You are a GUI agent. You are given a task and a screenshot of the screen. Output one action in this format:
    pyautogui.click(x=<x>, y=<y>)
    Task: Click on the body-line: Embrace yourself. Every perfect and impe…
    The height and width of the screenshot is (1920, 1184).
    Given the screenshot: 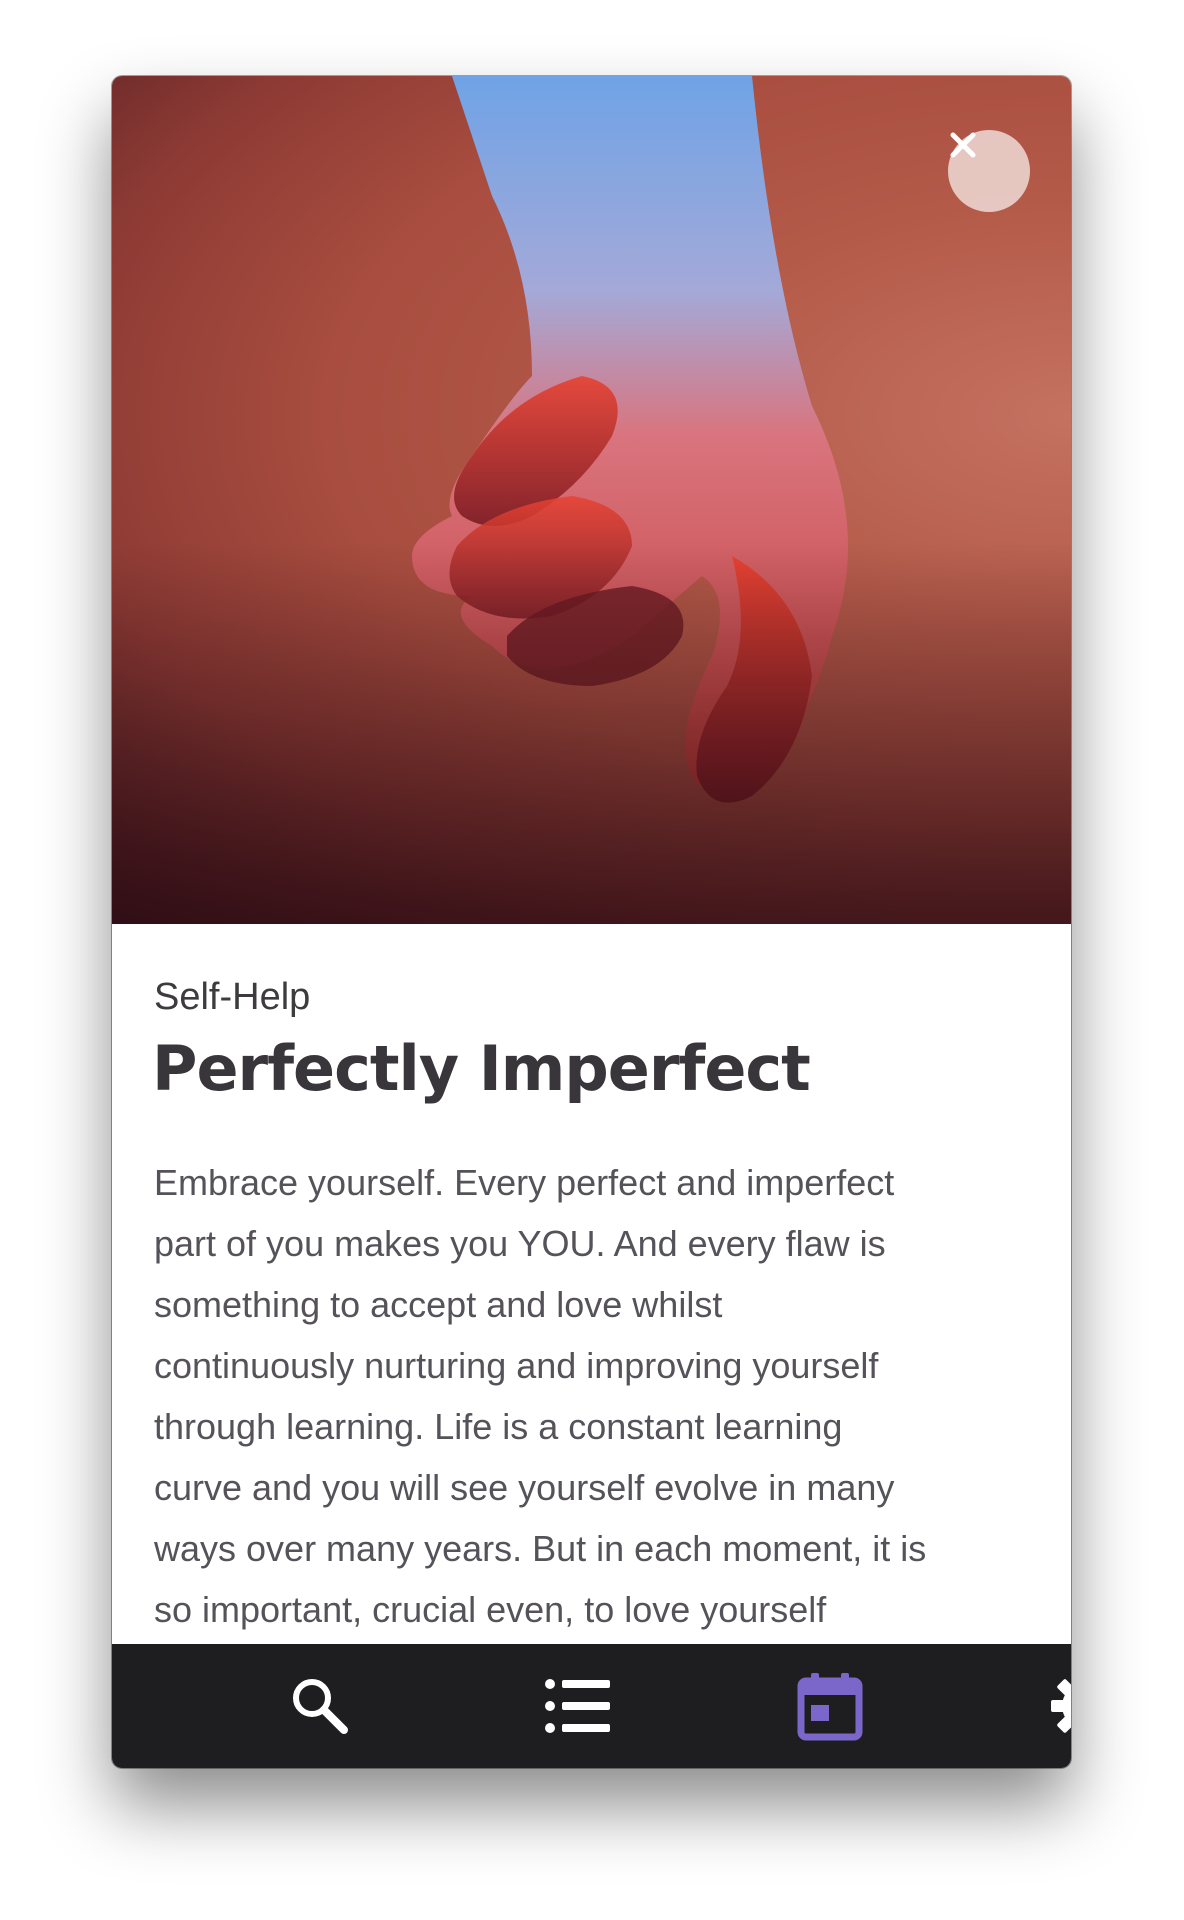 What is the action you would take?
    pyautogui.click(x=524, y=1182)
    